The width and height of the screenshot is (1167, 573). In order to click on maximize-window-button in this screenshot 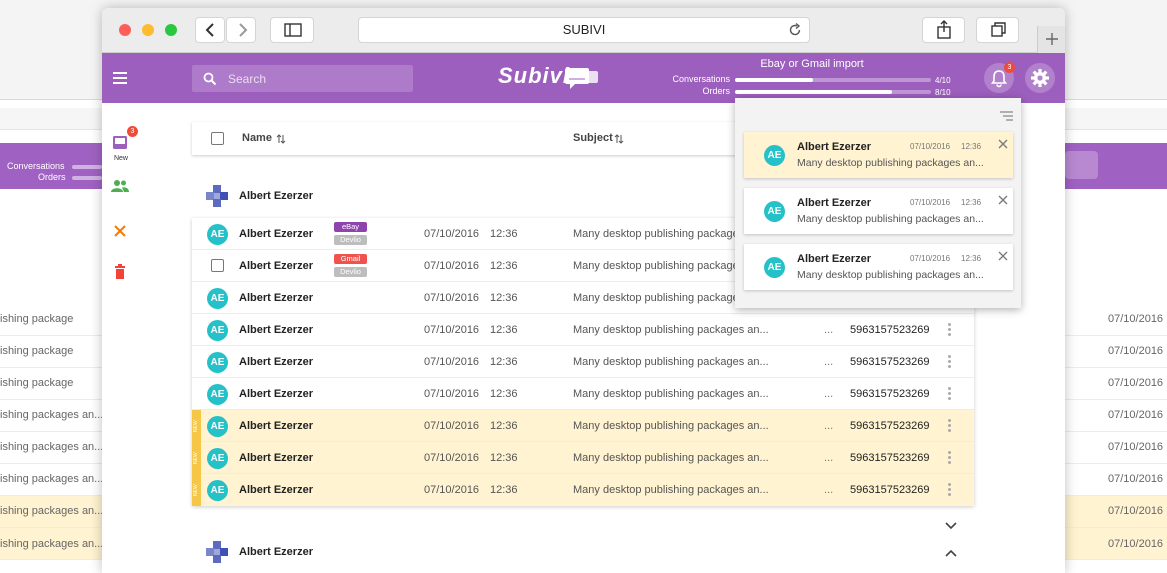, I will do `click(171, 30)`.